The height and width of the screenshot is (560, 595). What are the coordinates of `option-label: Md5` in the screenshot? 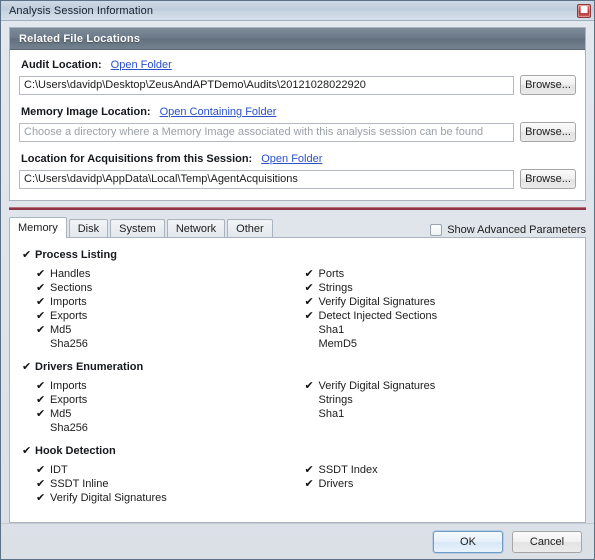 It's located at (61, 330).